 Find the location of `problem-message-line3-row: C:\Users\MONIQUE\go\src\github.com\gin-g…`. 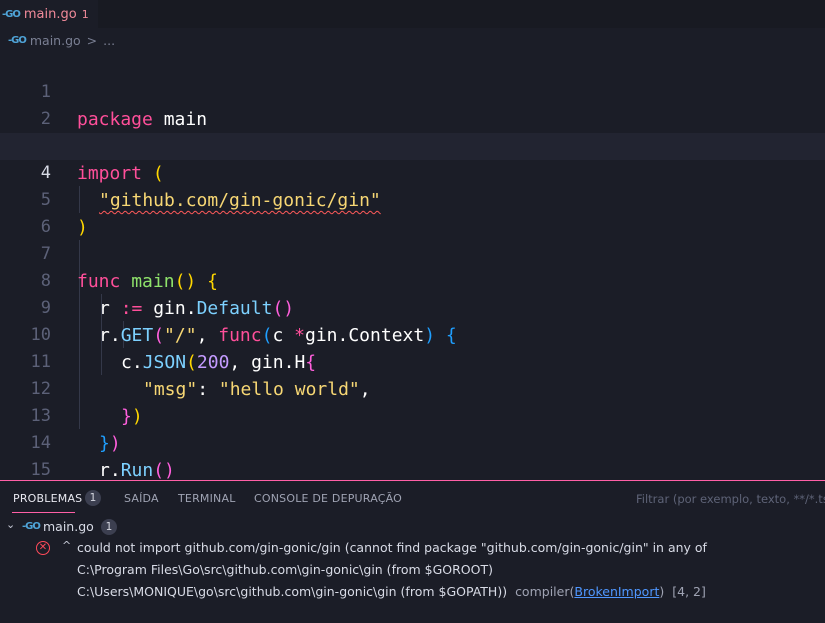

problem-message-line3-row: C:\Users\MONIQUE\go\src\github.com\gin-g… is located at coordinates (391, 591).